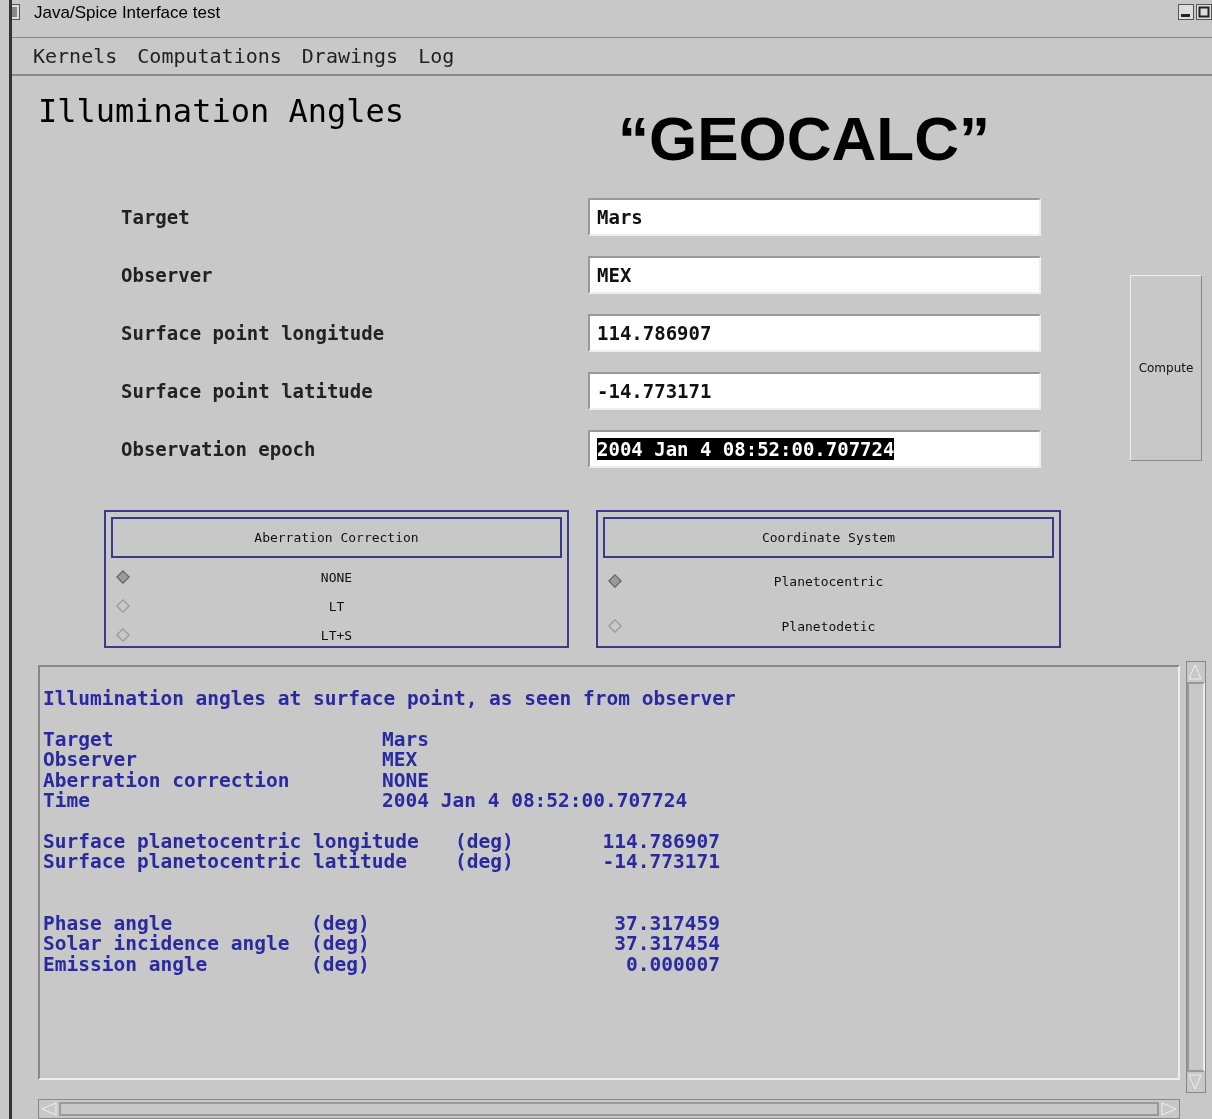 Image resolution: width=1212 pixels, height=1119 pixels. What do you see at coordinates (666, 923) in the screenshot?
I see `output-value: 37.317459` at bounding box center [666, 923].